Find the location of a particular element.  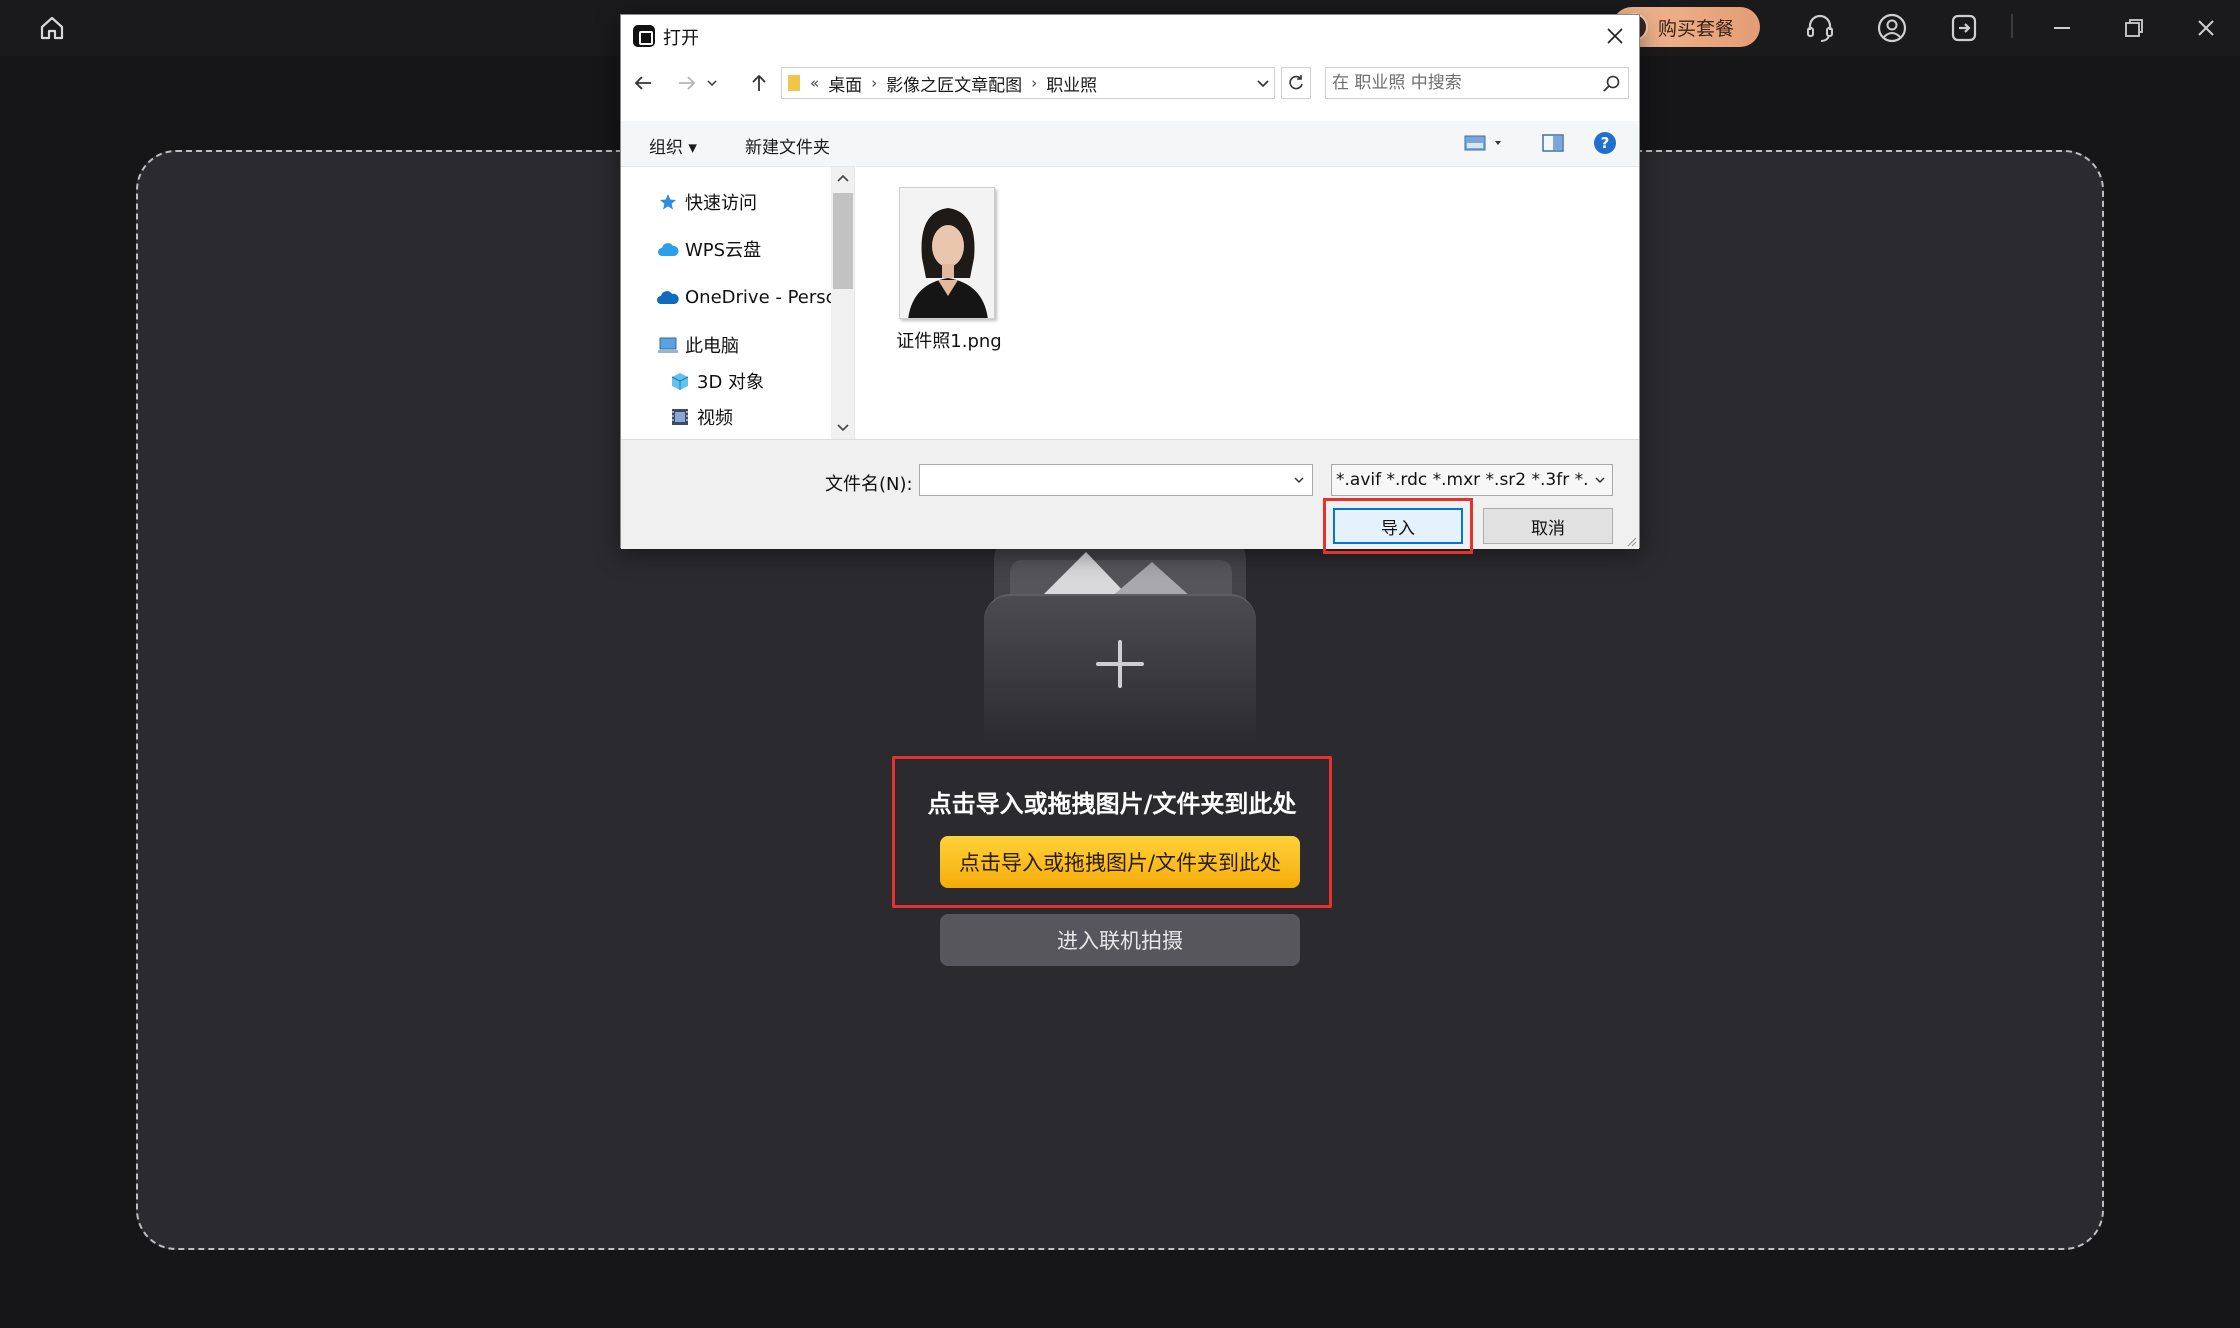

user-account-icon is located at coordinates (1892, 28).